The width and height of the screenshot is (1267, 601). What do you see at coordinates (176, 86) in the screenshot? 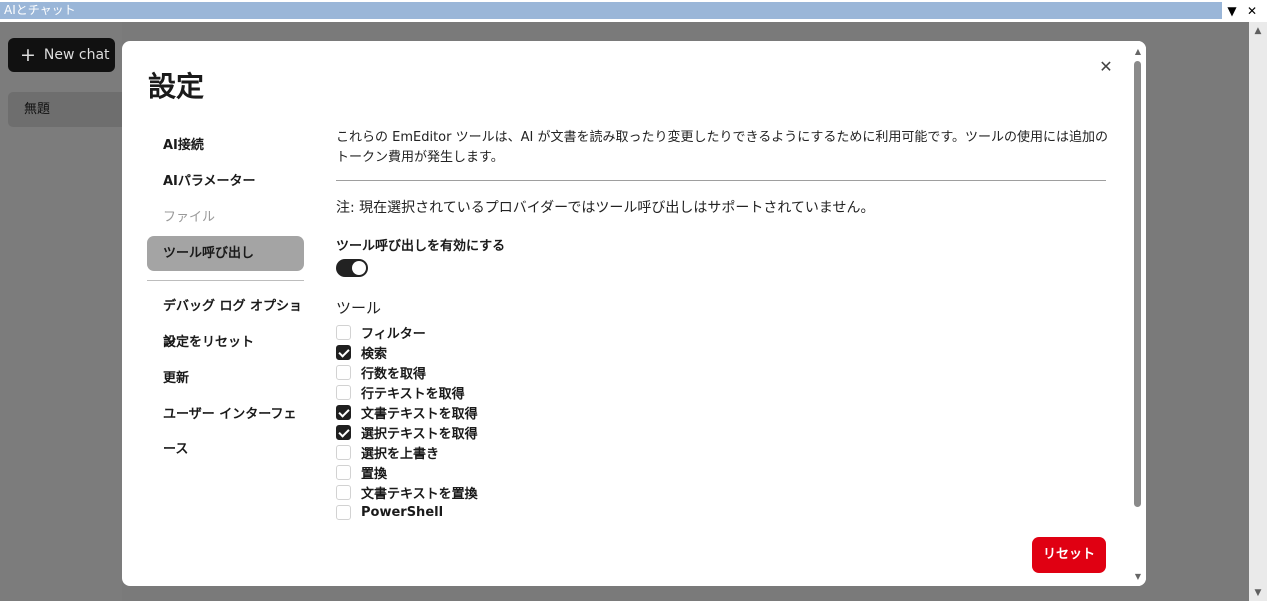
I see `dialog-title: 設定` at bounding box center [176, 86].